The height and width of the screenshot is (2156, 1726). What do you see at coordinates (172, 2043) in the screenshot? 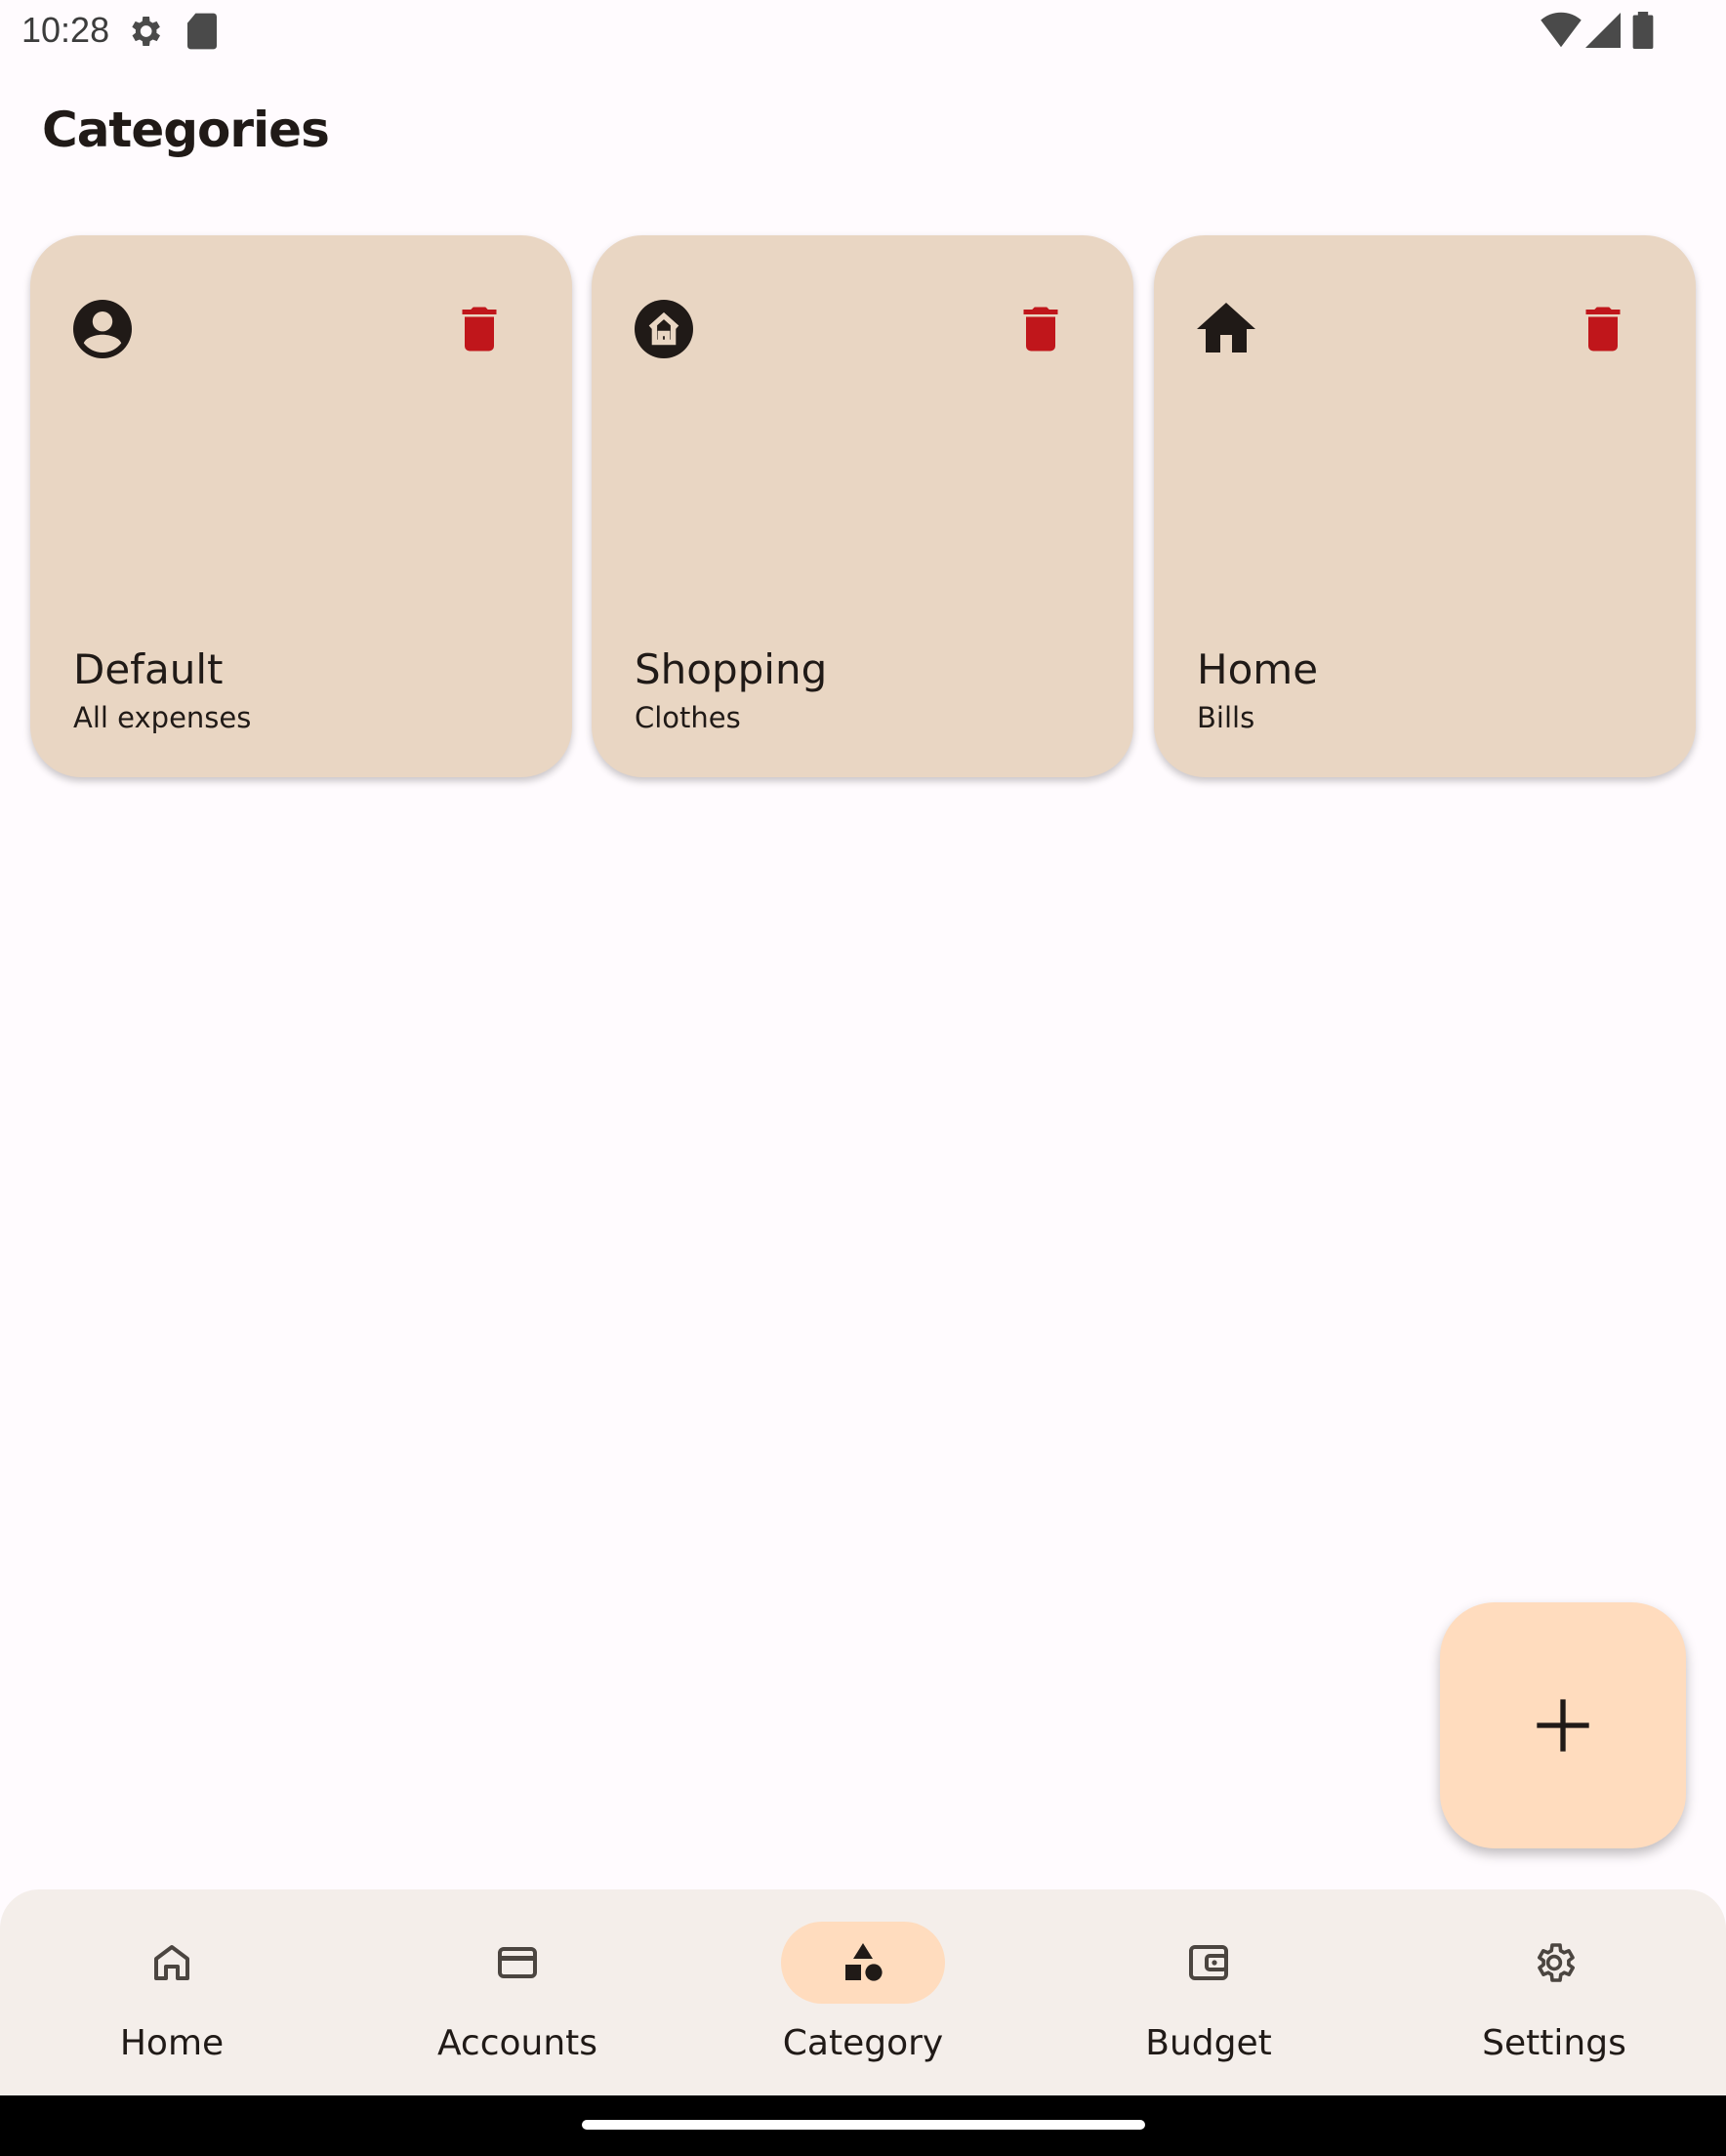
I see `nav-label: Home` at bounding box center [172, 2043].